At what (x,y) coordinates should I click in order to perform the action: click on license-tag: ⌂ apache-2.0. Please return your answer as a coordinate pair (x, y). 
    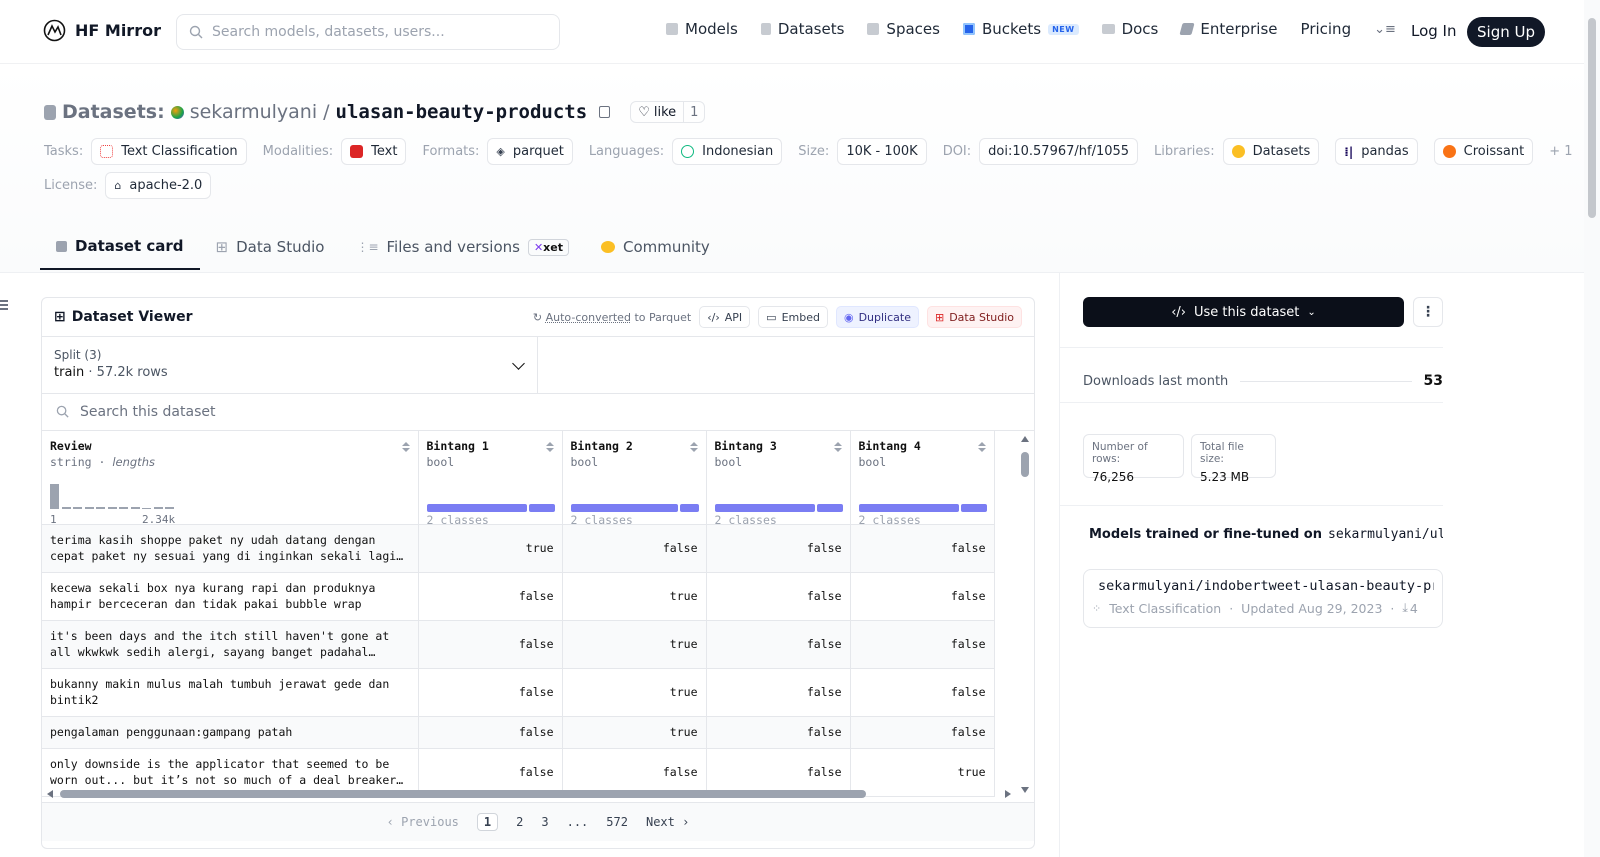
    Looking at the image, I should click on (158, 185).